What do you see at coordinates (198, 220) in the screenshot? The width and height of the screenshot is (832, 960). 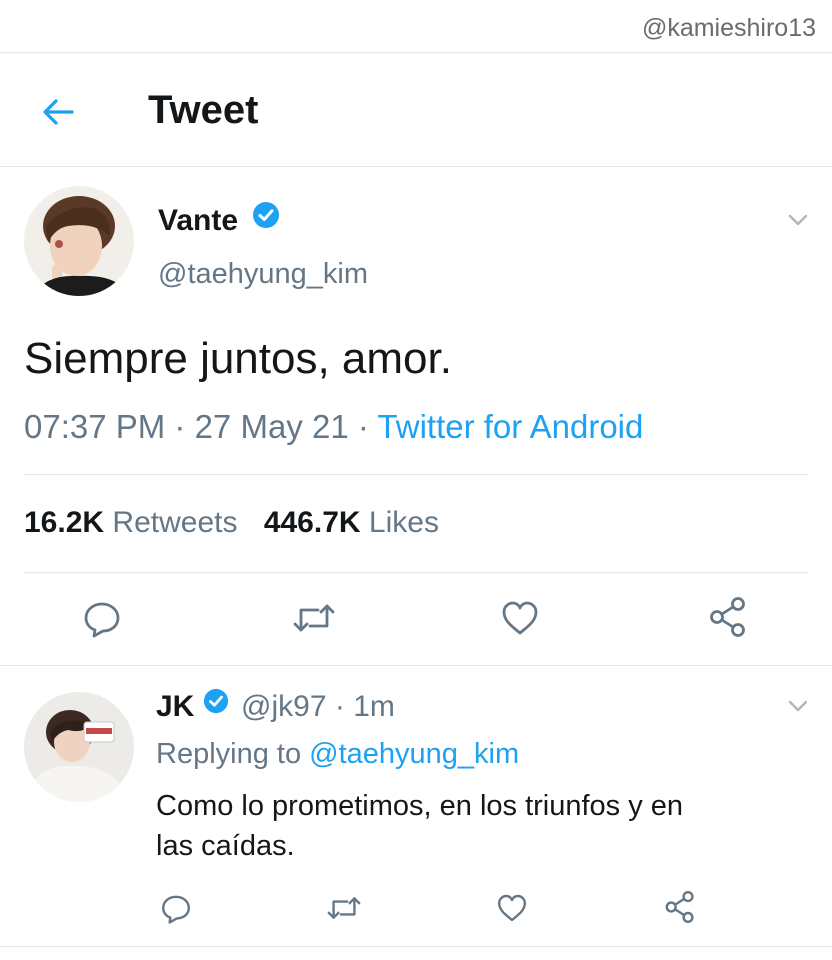 I see `author-name: Vante` at bounding box center [198, 220].